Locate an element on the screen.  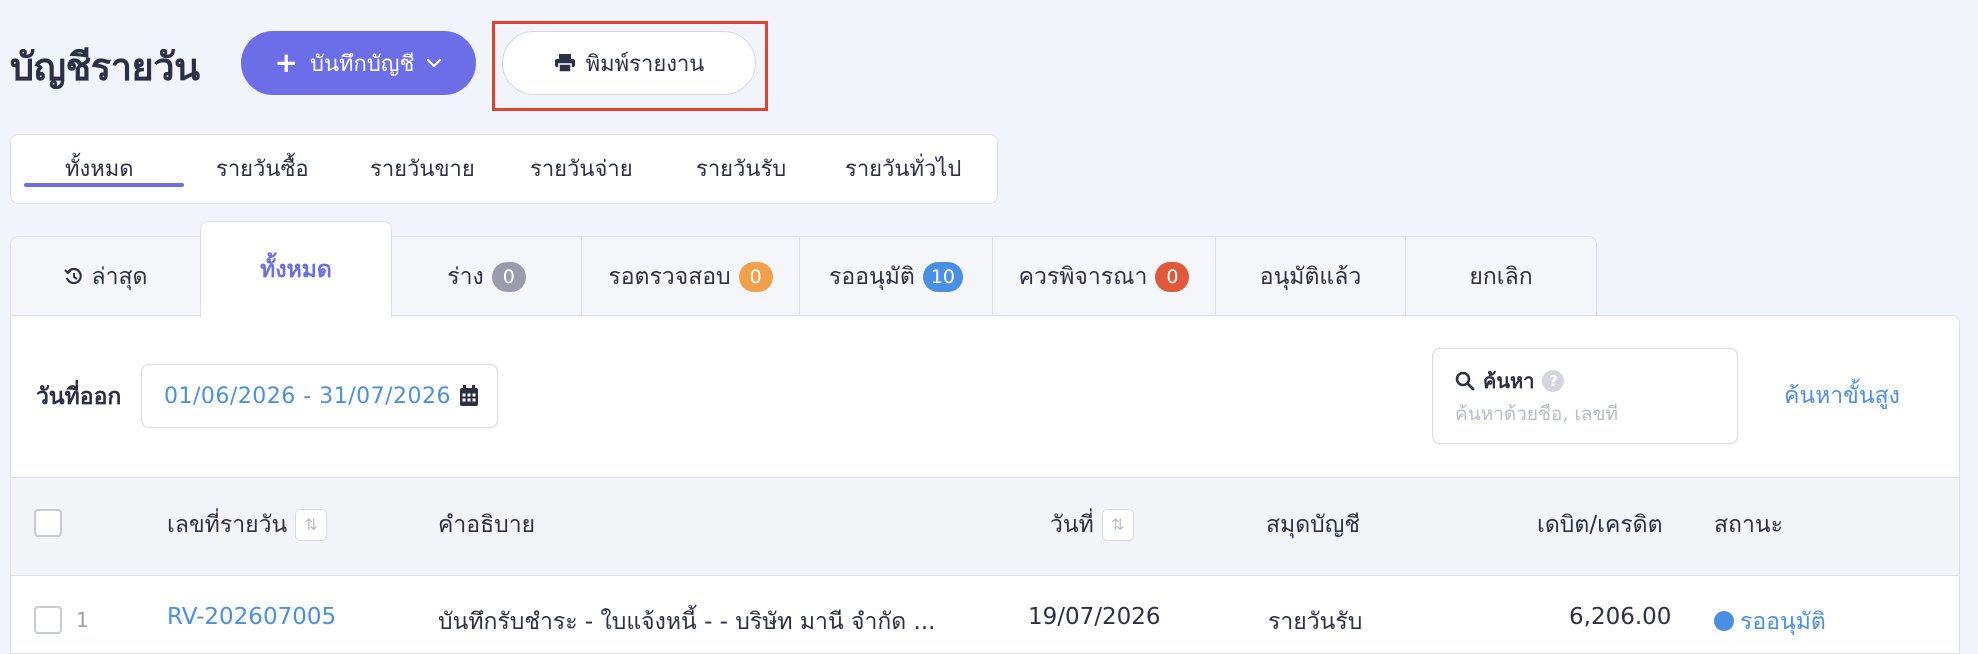
column-date: วันที่ ⇅ is located at coordinates (1092, 525).